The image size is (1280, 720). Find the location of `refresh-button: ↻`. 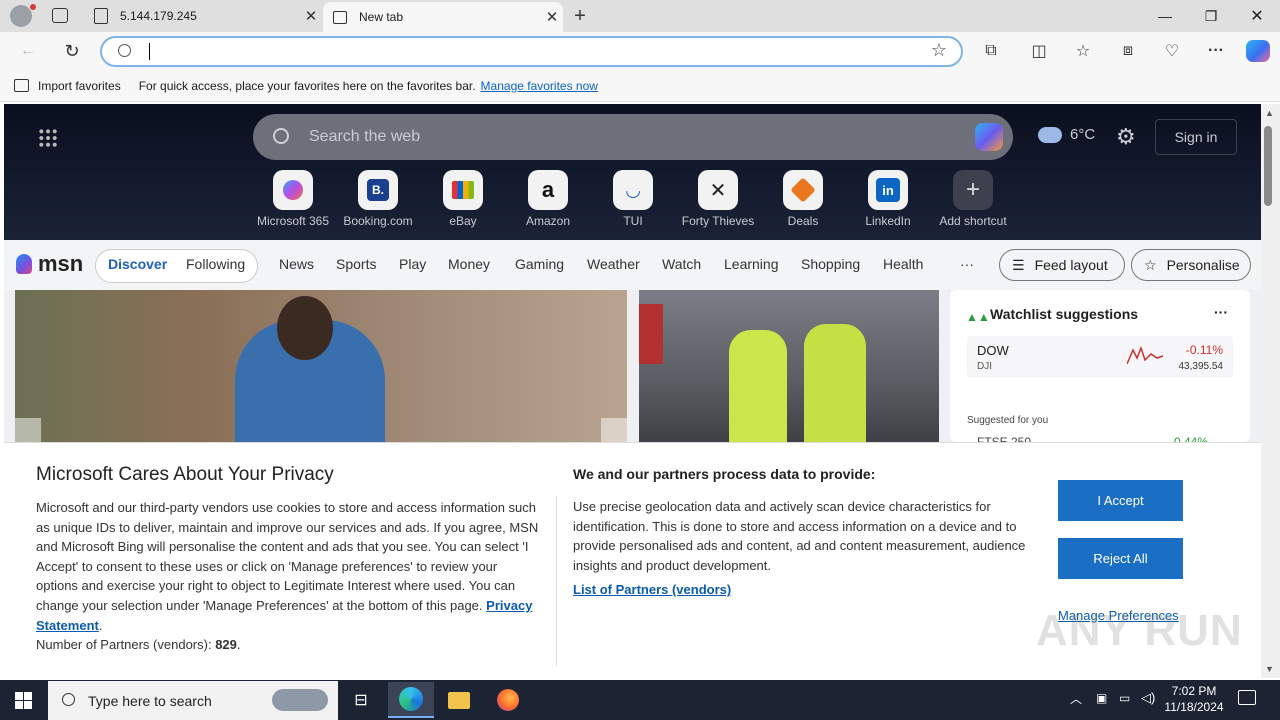

refresh-button: ↻ is located at coordinates (72, 51).